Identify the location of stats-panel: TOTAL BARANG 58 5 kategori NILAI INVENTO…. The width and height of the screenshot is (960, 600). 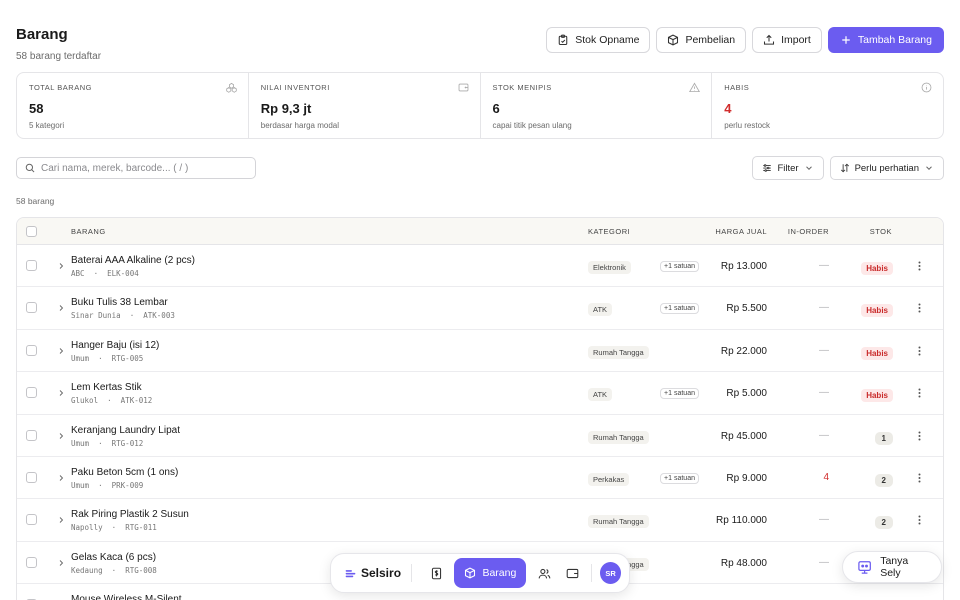
(480, 105).